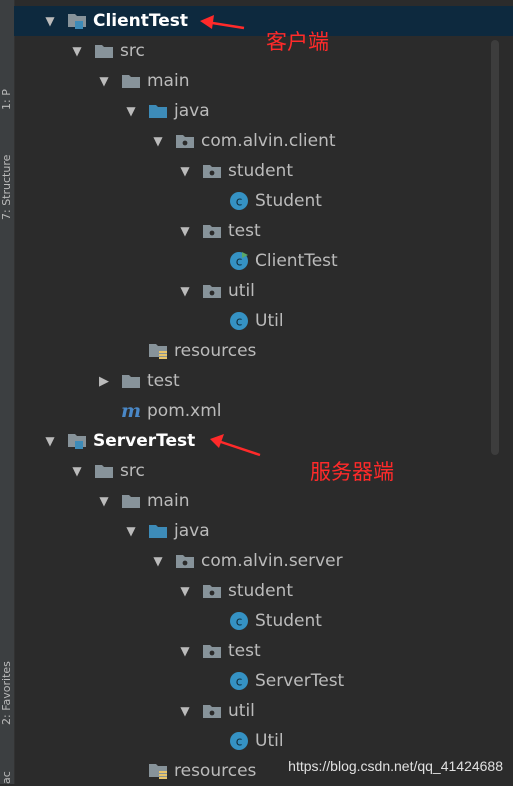  What do you see at coordinates (7, 392) in the screenshot?
I see `side-tool-strip: 1: P 7: Structure 2: Favorites ac` at bounding box center [7, 392].